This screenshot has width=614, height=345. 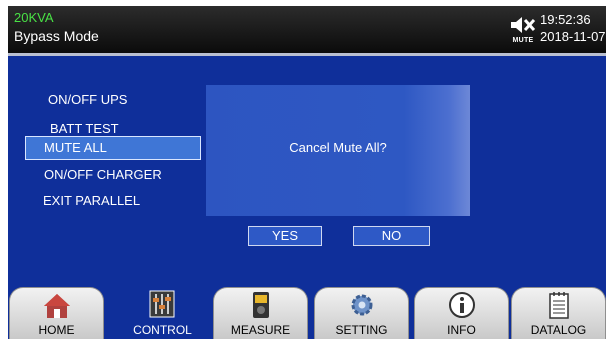 What do you see at coordinates (56, 36) in the screenshot?
I see `mode-label: Bypass Mode` at bounding box center [56, 36].